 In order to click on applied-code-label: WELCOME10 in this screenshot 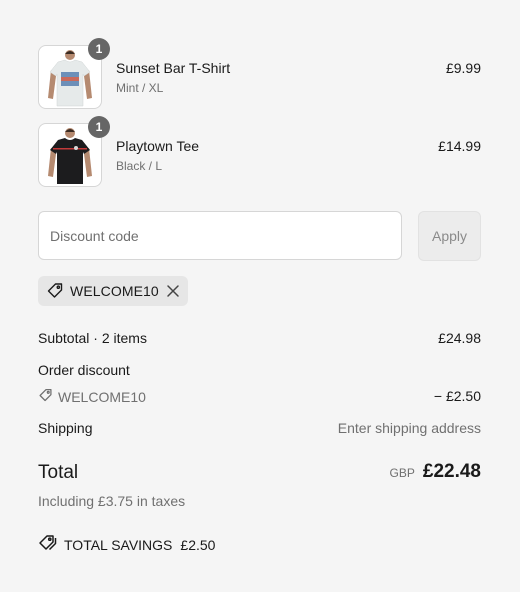, I will do `click(114, 291)`.